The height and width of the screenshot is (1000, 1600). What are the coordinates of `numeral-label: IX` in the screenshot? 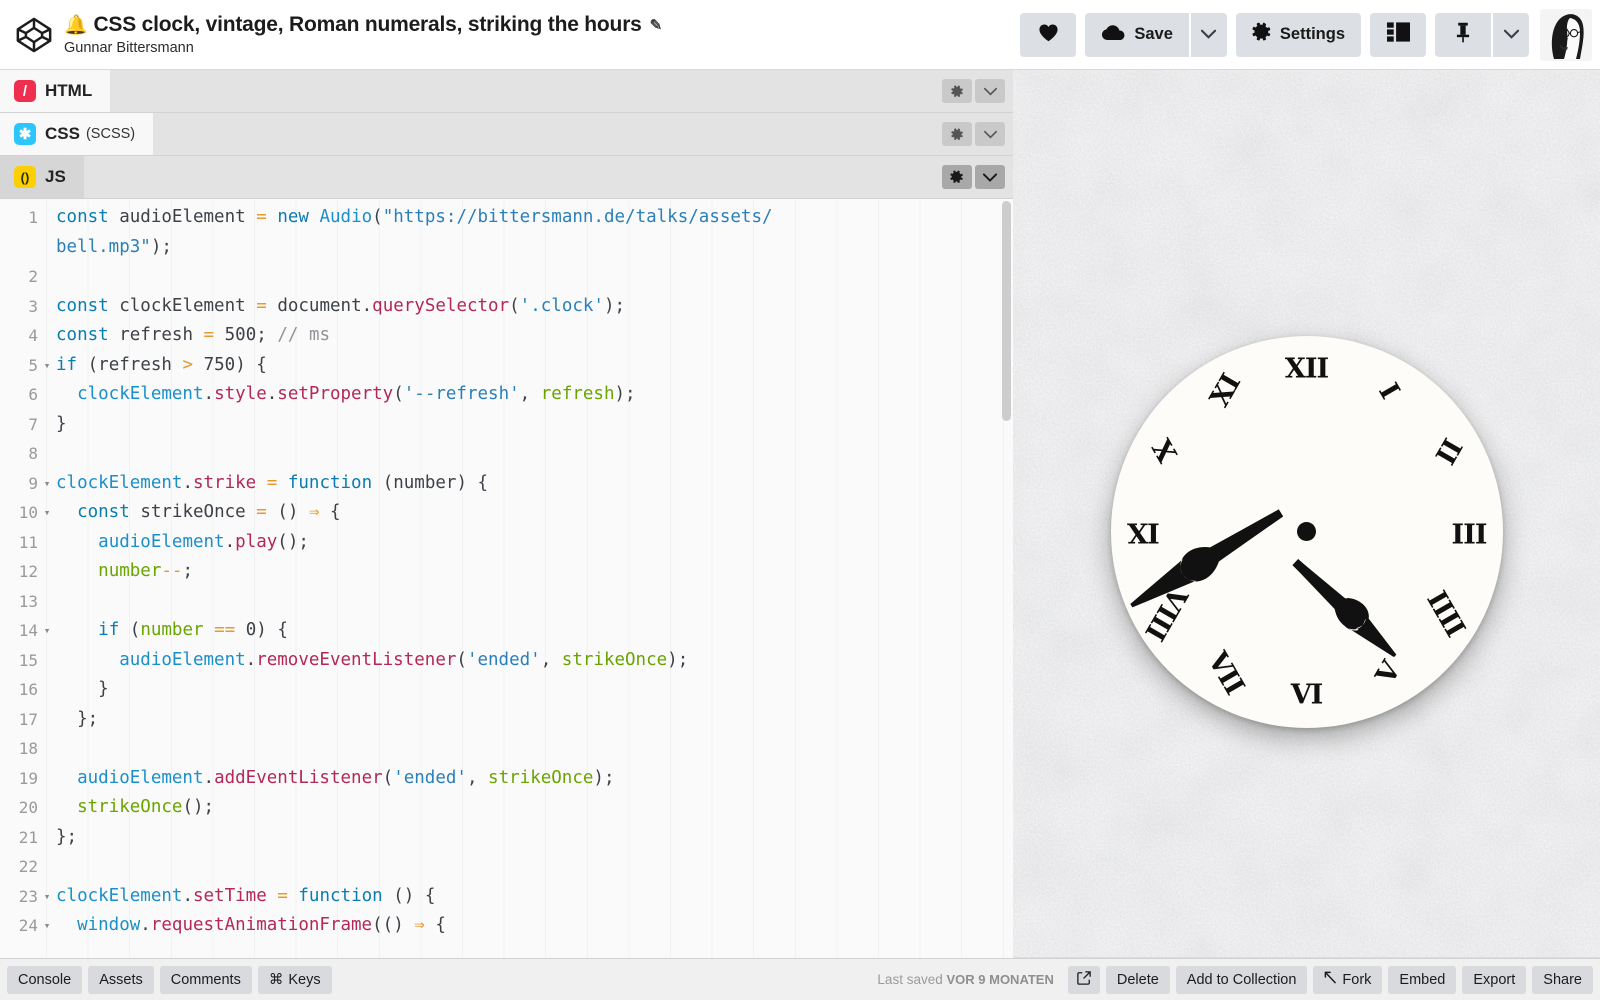 It's located at (1143, 532).